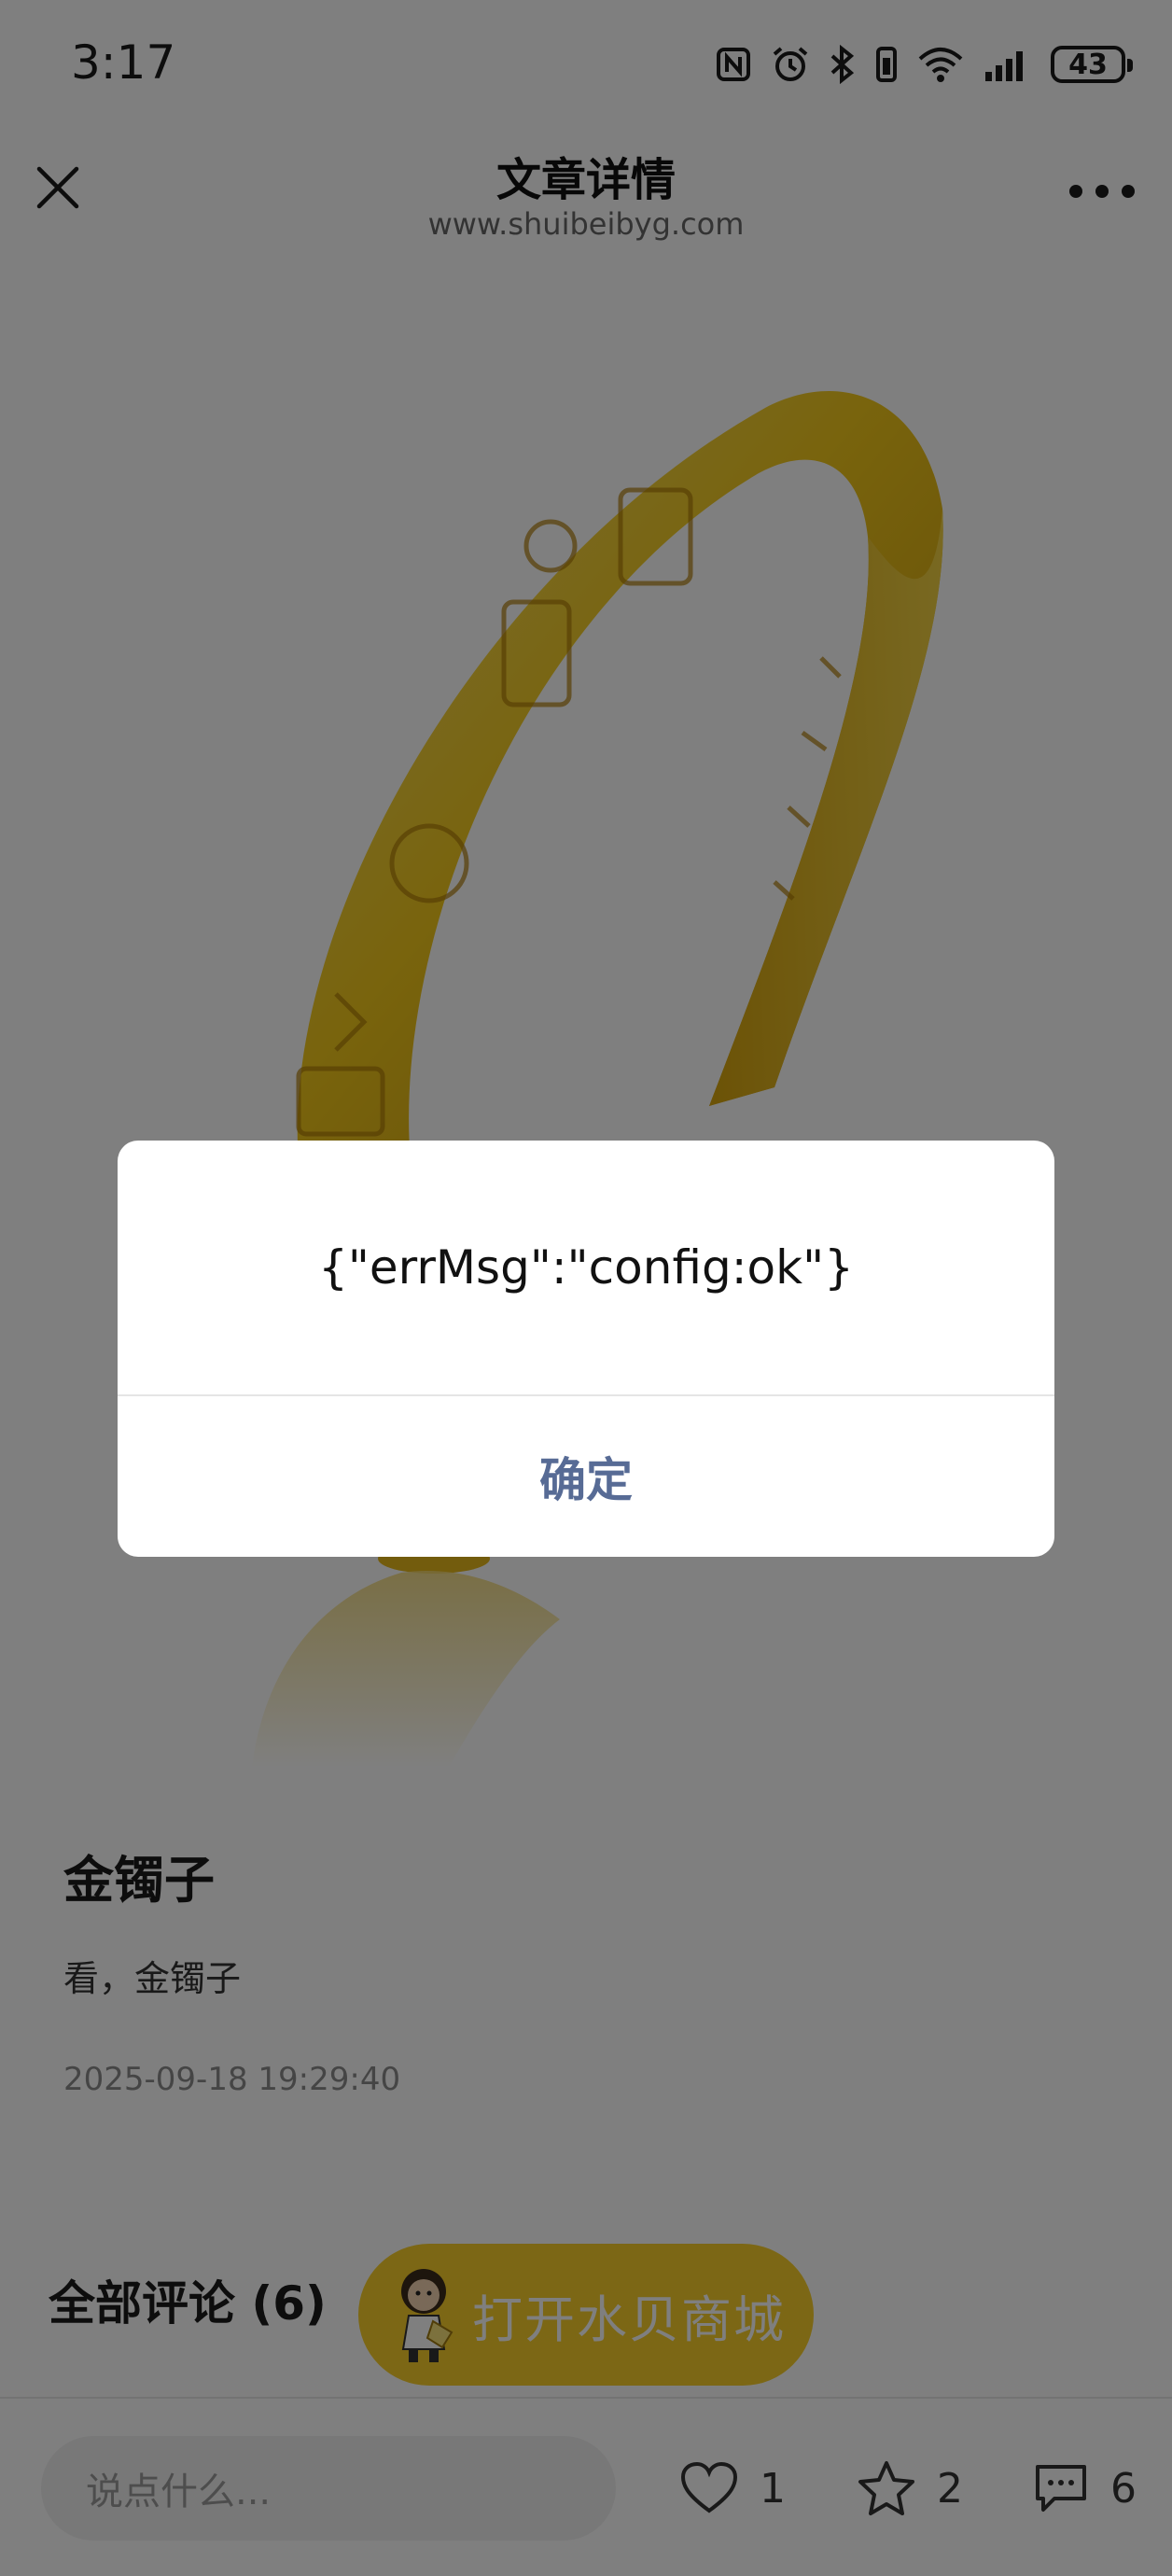  What do you see at coordinates (586, 1476) in the screenshot?
I see `confirm-button: 确定` at bounding box center [586, 1476].